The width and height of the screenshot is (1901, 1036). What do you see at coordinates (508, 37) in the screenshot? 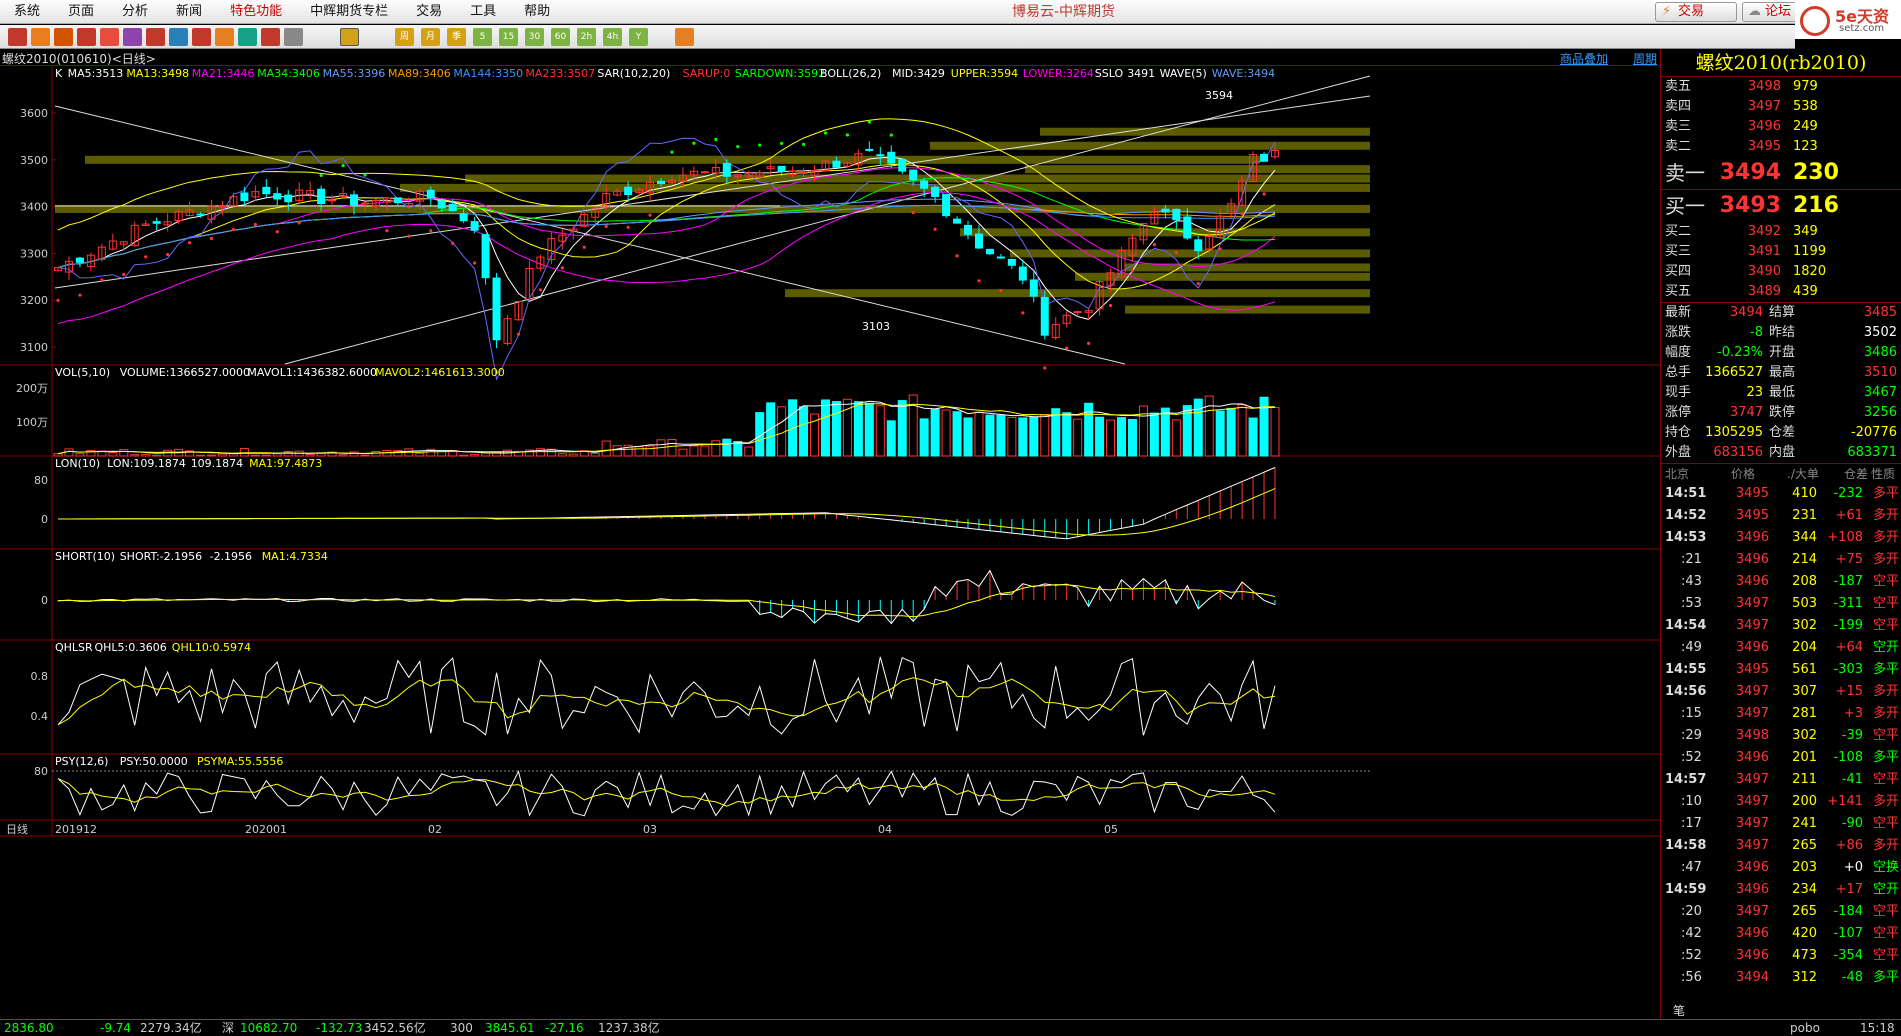
I see `period-button-4: 15` at bounding box center [508, 37].